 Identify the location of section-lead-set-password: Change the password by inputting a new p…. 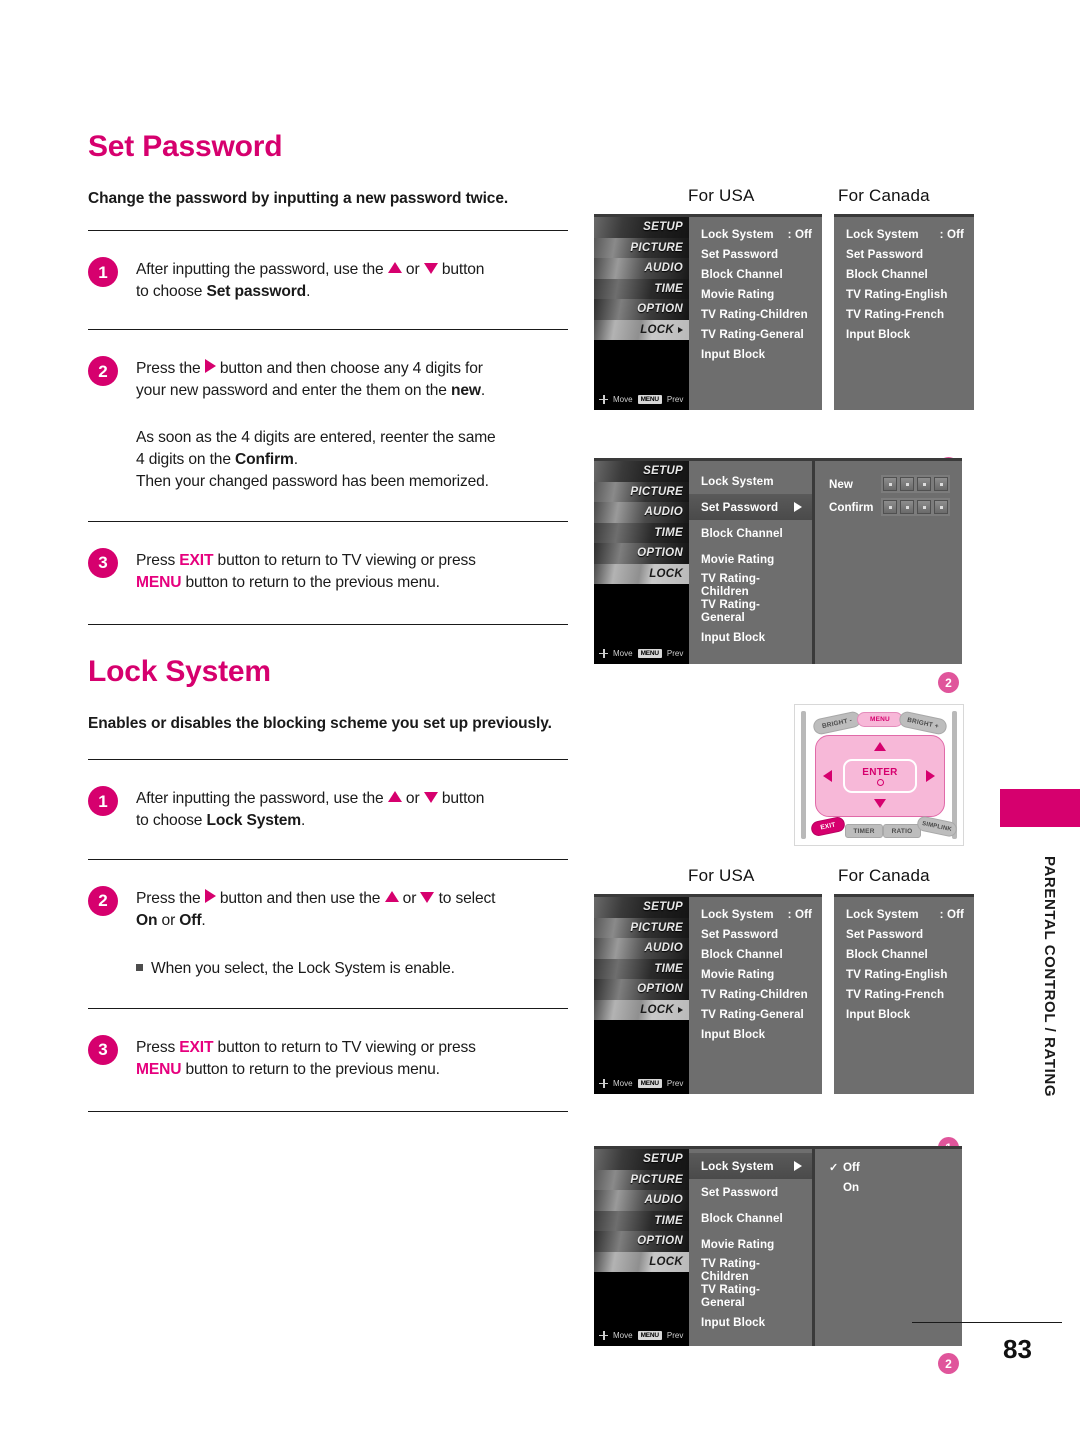
(298, 198).